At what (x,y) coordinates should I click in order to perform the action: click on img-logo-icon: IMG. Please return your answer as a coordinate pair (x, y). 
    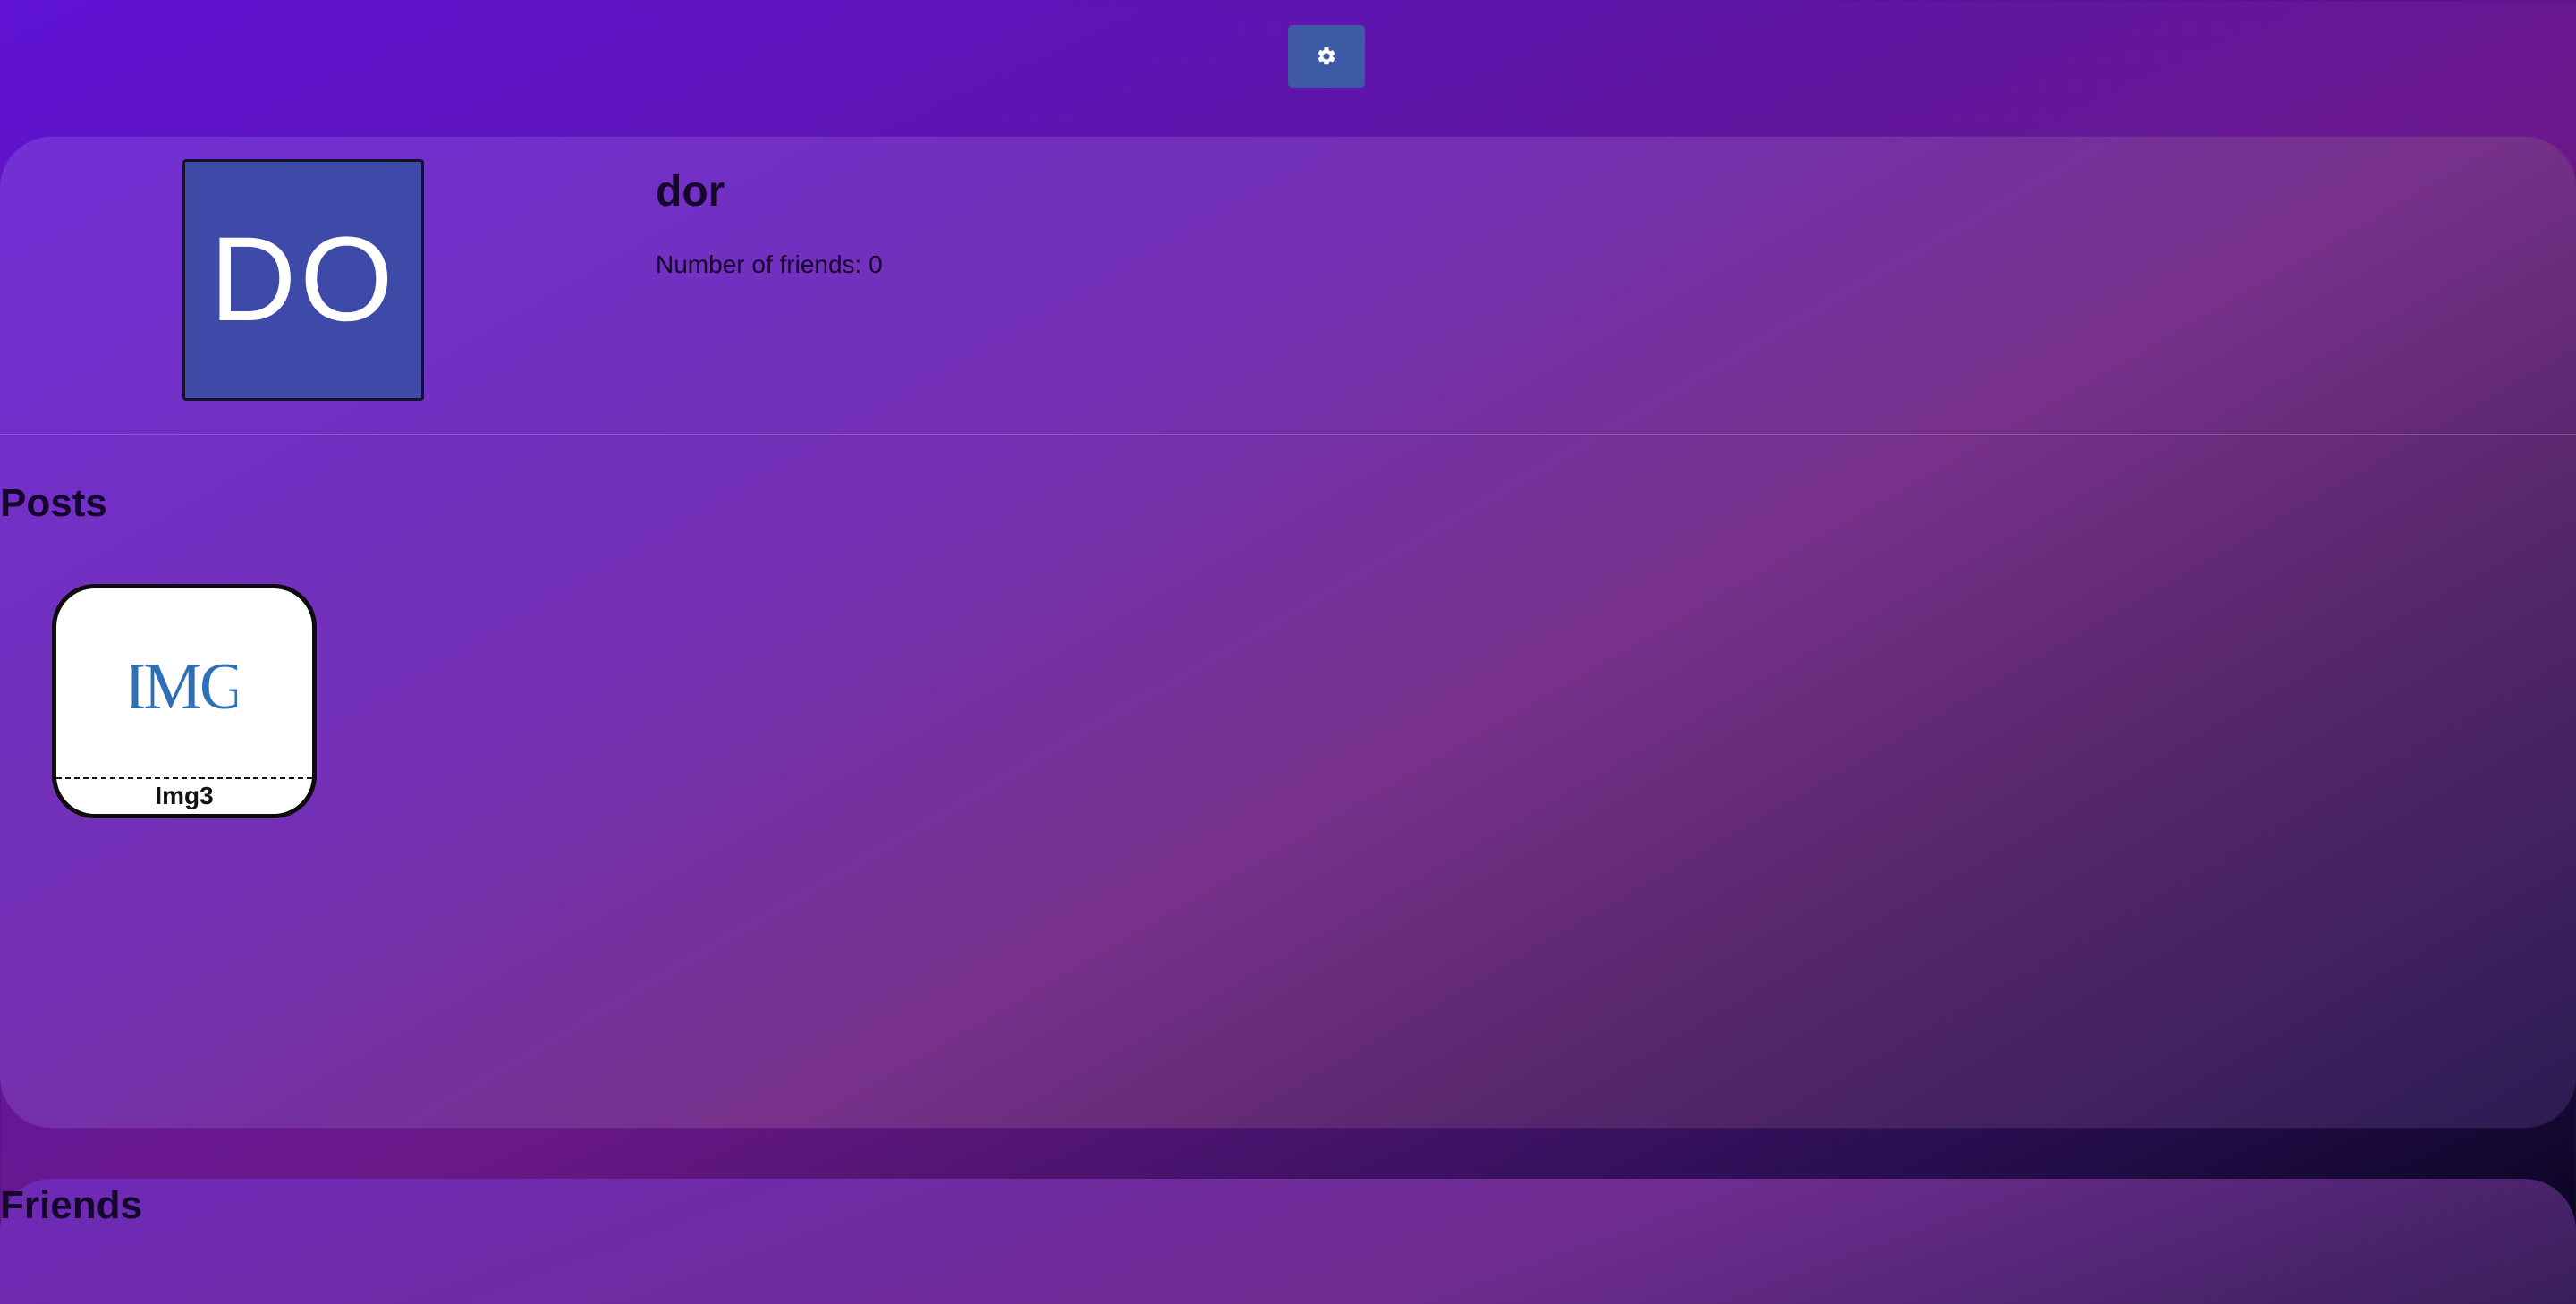
    Looking at the image, I should click on (184, 685).